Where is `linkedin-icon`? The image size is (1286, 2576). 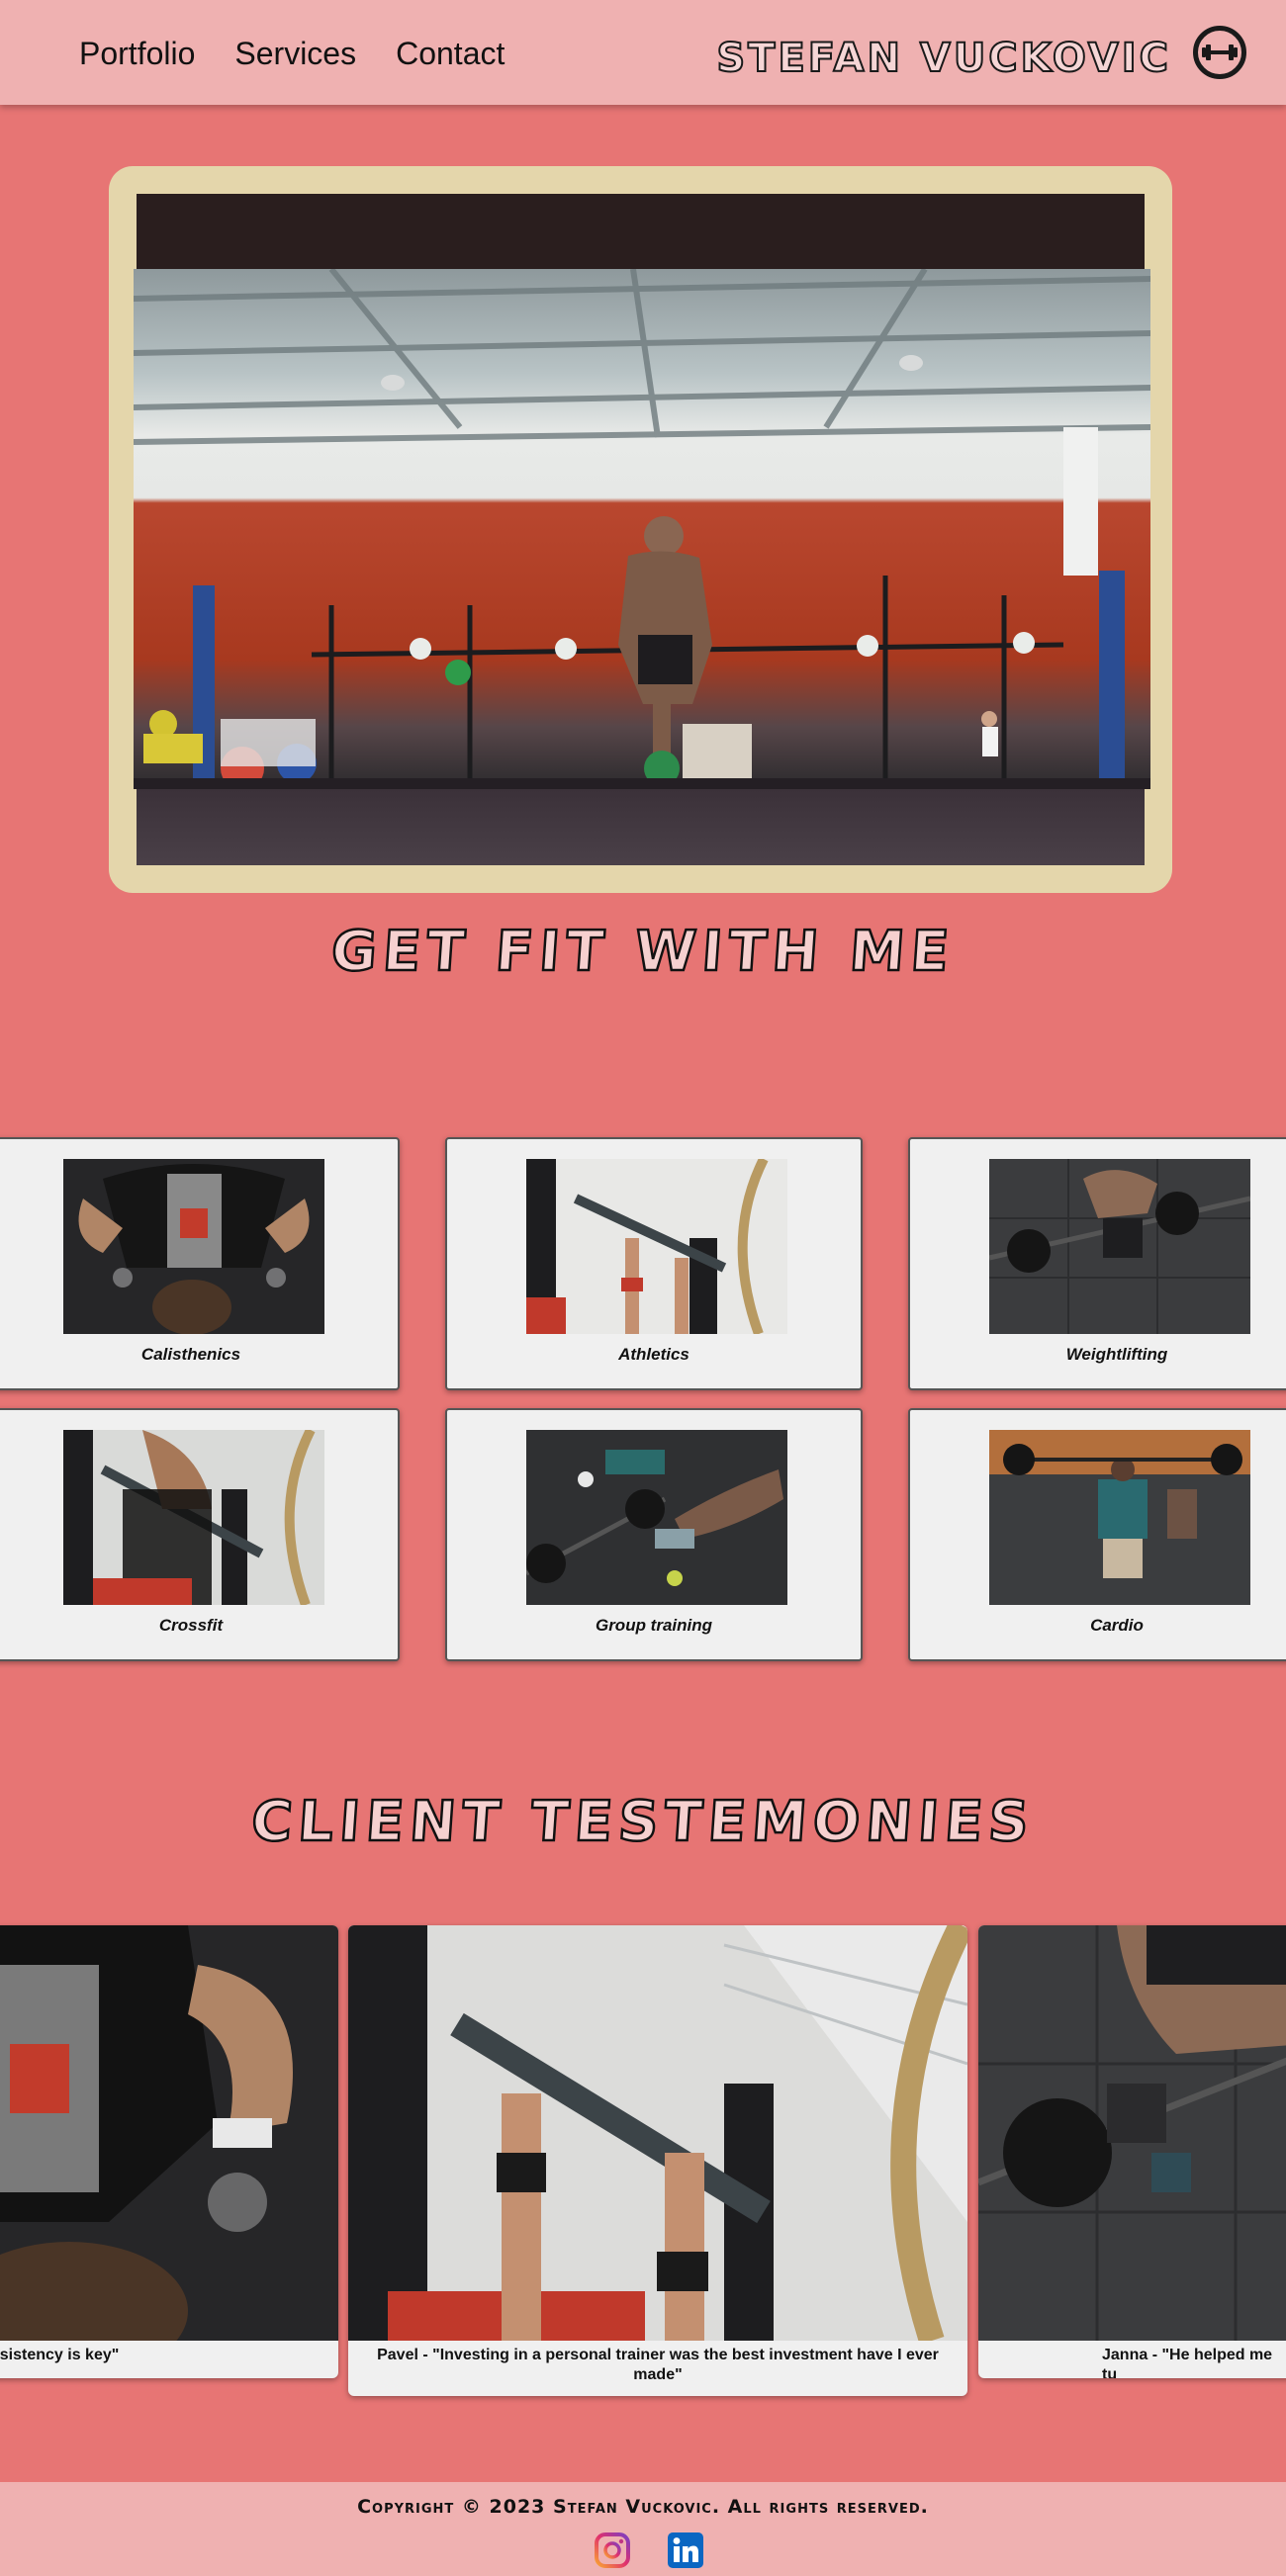
linkedin-icon is located at coordinates (685, 2550).